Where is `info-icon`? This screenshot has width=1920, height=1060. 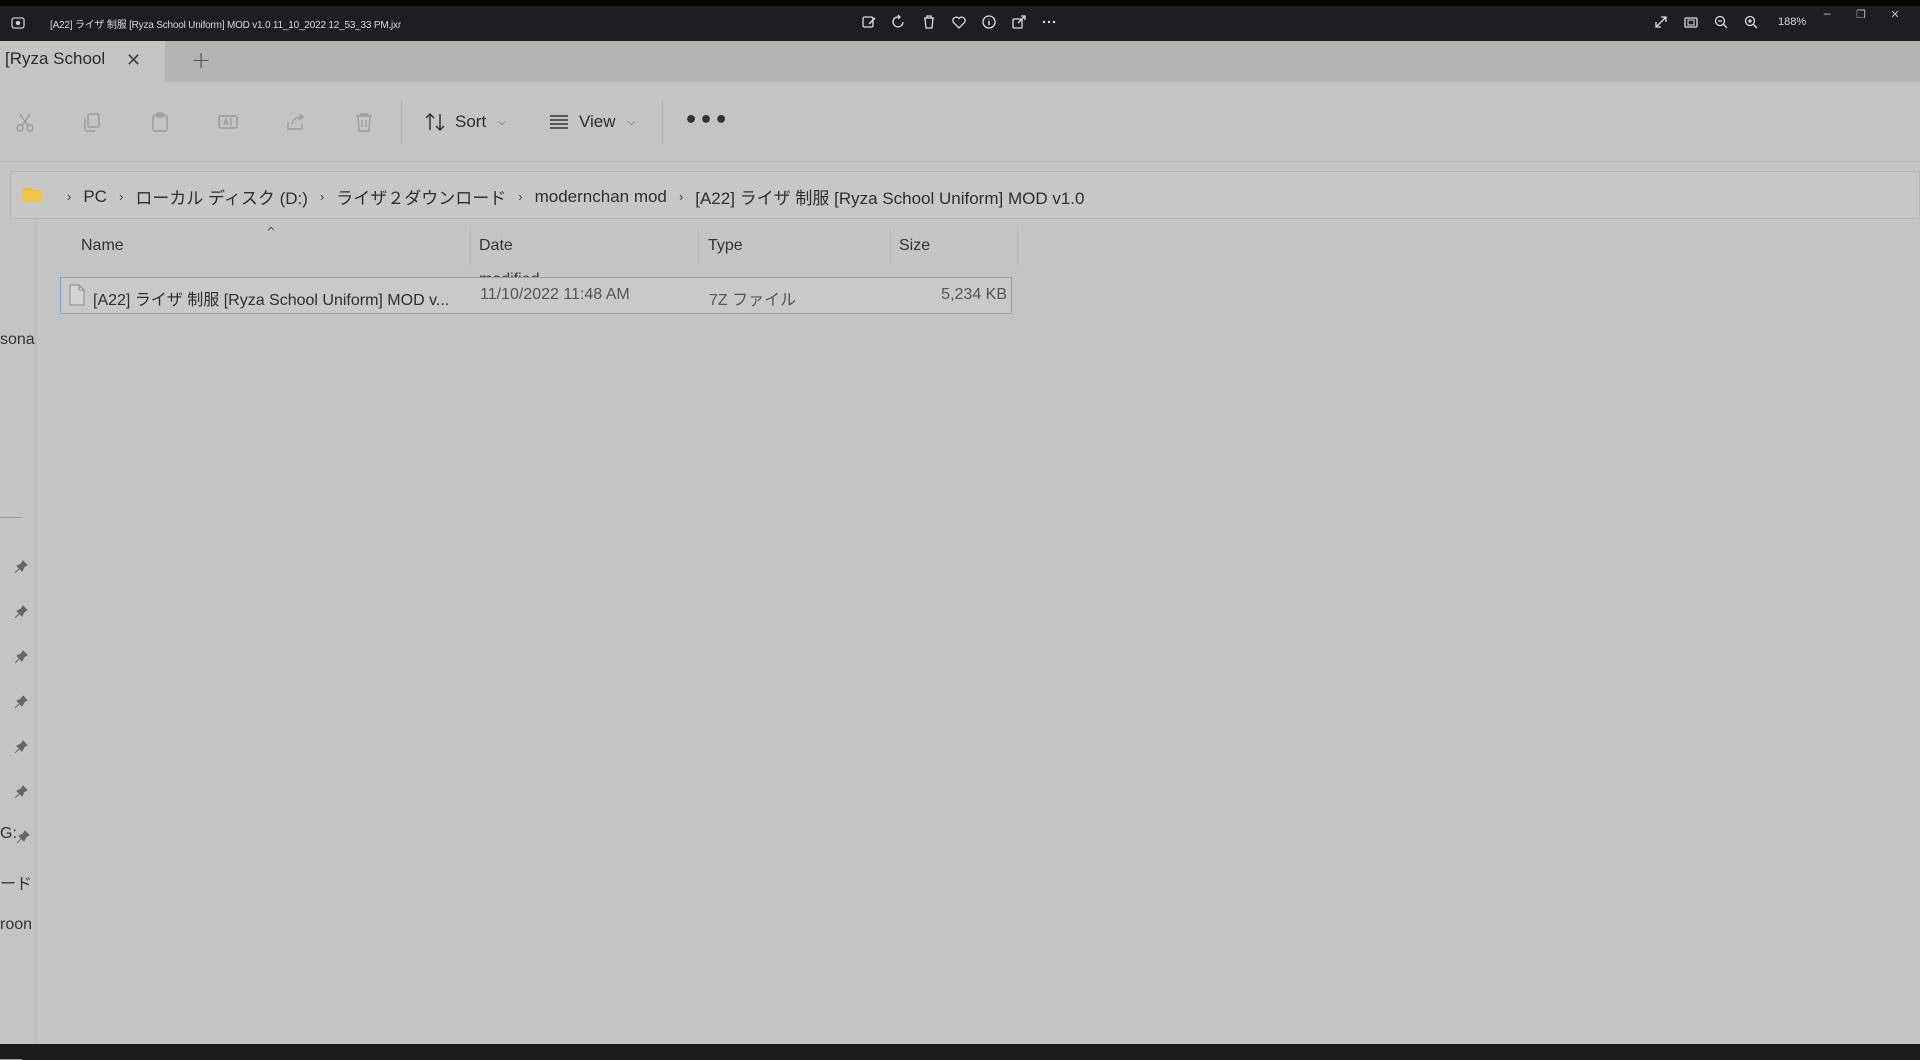 info-icon is located at coordinates (989, 22).